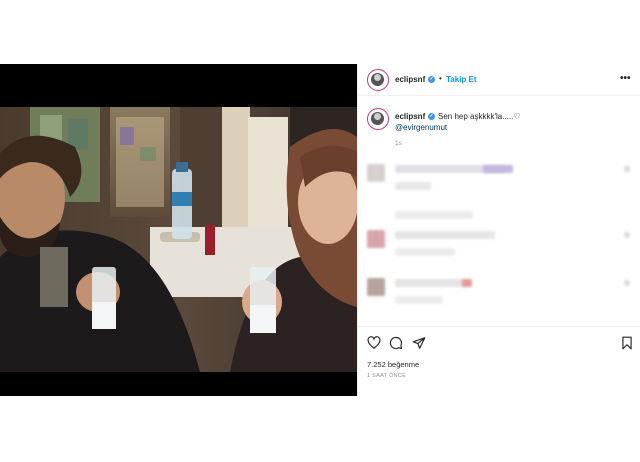 The image size is (640, 462). What do you see at coordinates (378, 119) in the screenshot?
I see `caption-avatar` at bounding box center [378, 119].